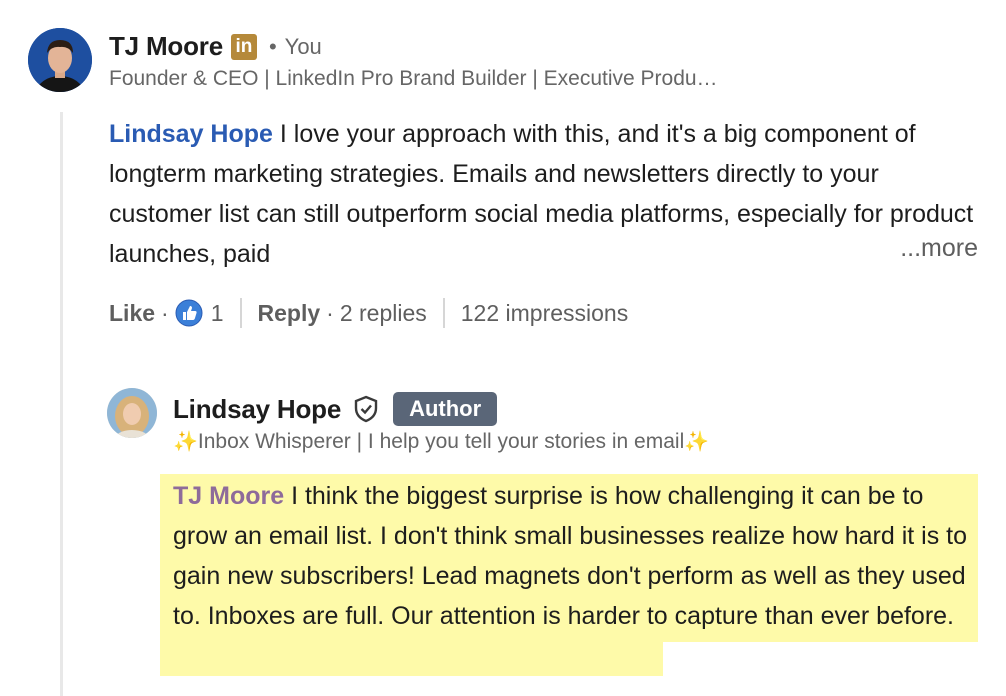 The width and height of the screenshot is (1006, 696). What do you see at coordinates (935, 248) in the screenshot?
I see `see-more-button: ...more` at bounding box center [935, 248].